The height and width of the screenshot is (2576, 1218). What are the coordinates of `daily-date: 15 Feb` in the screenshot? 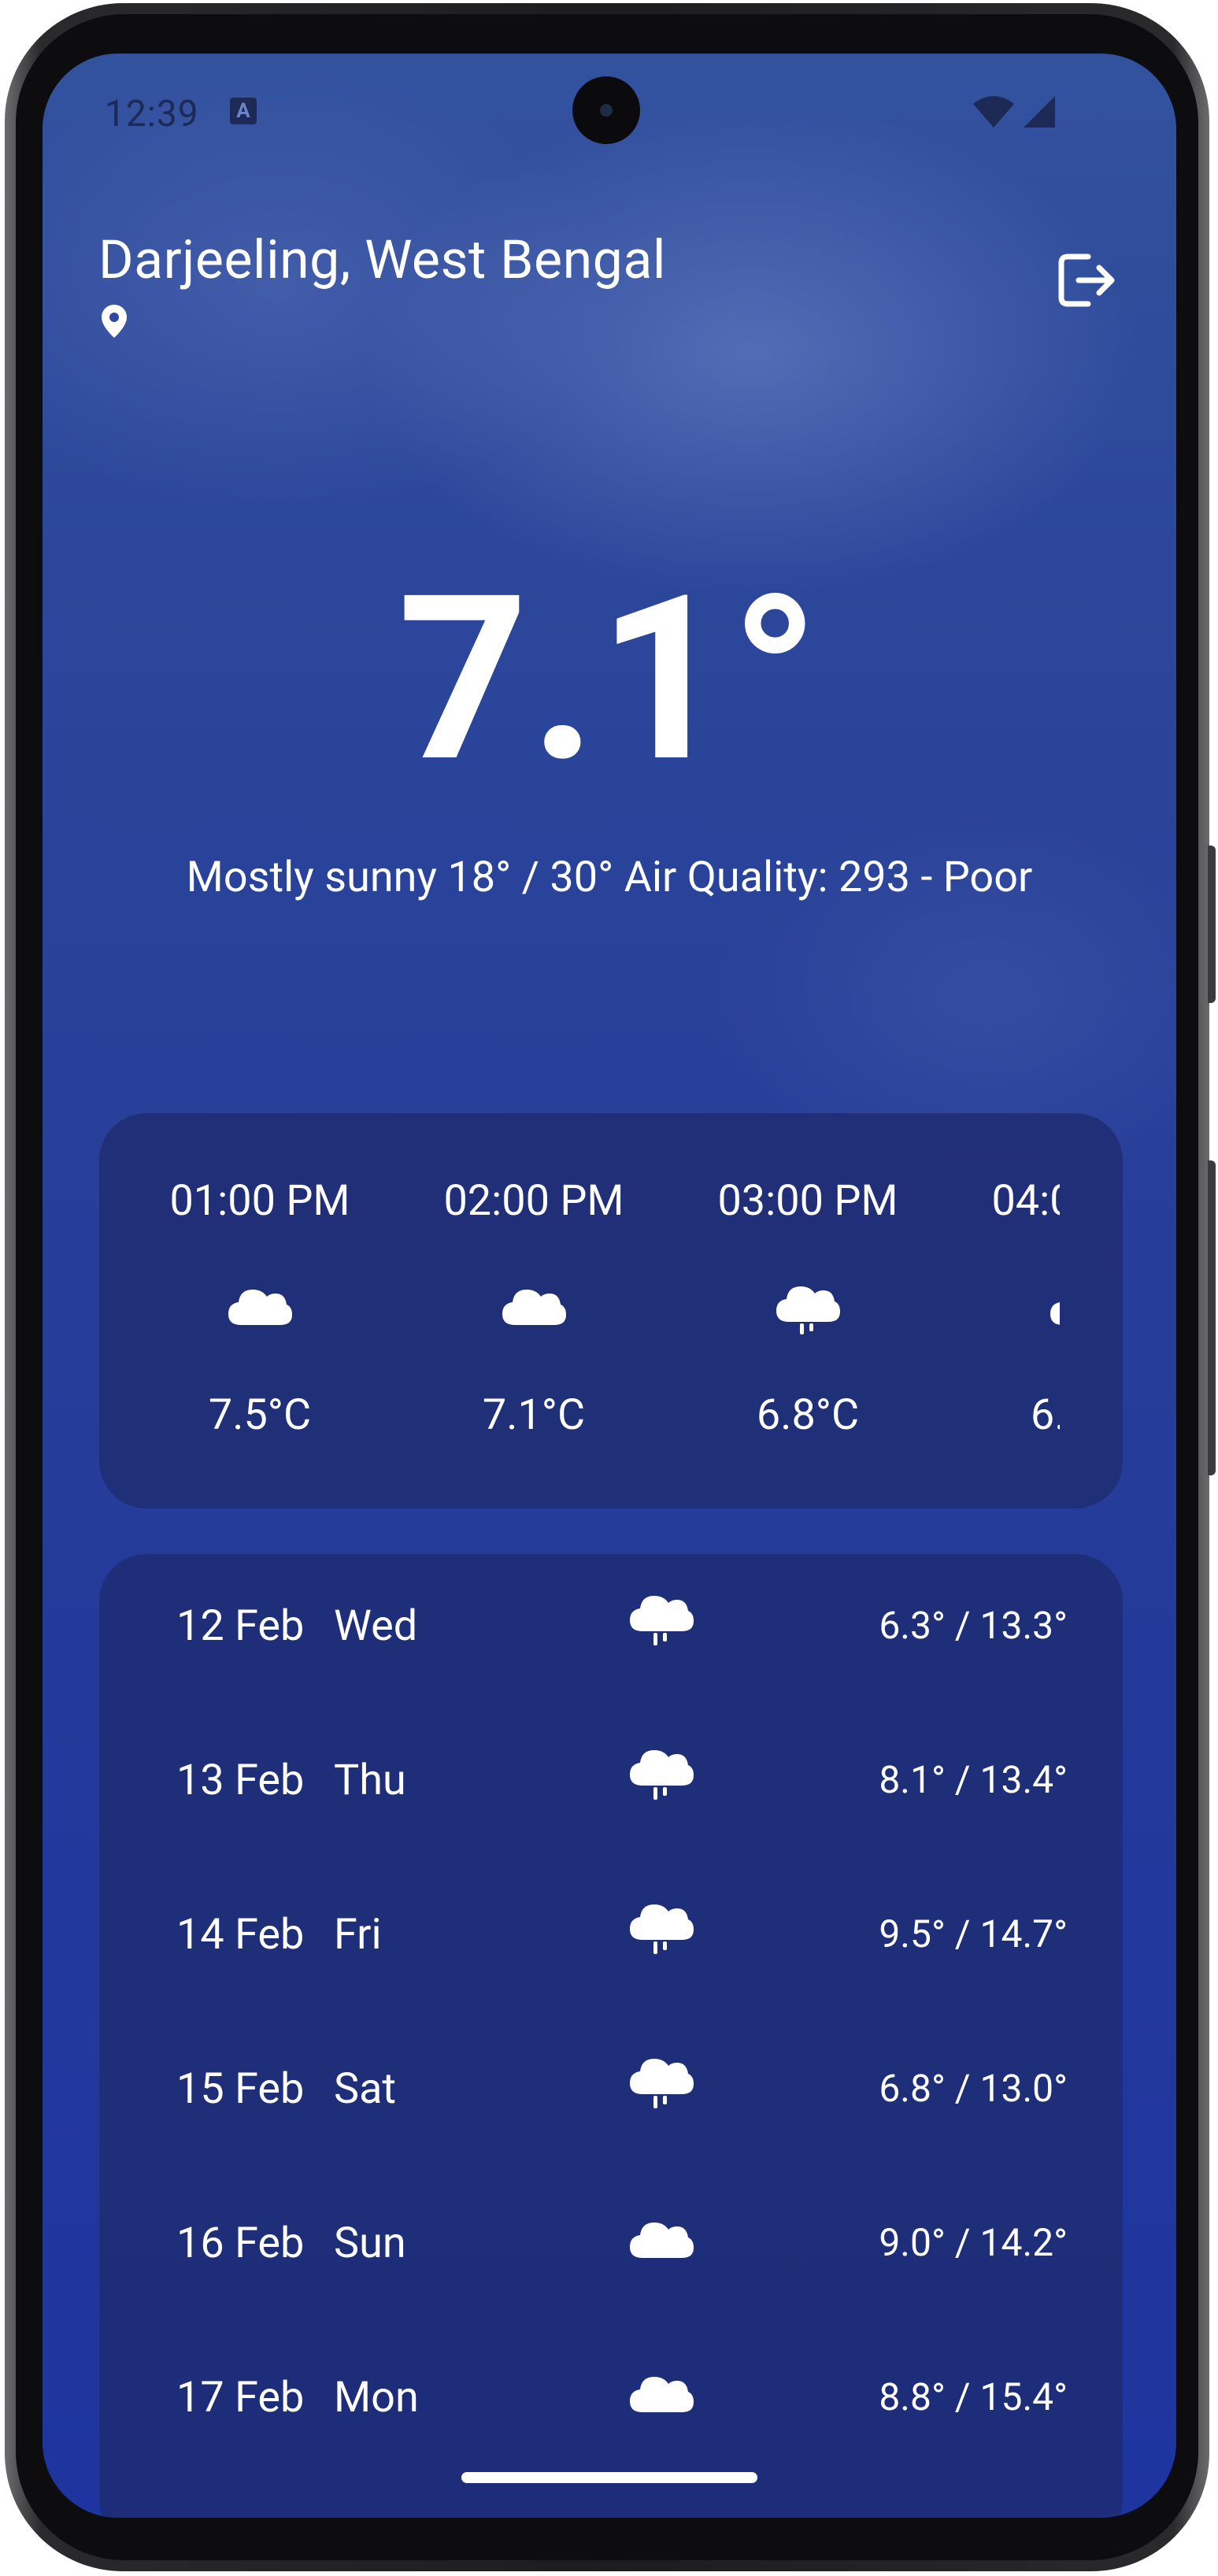 It's located at (240, 2089).